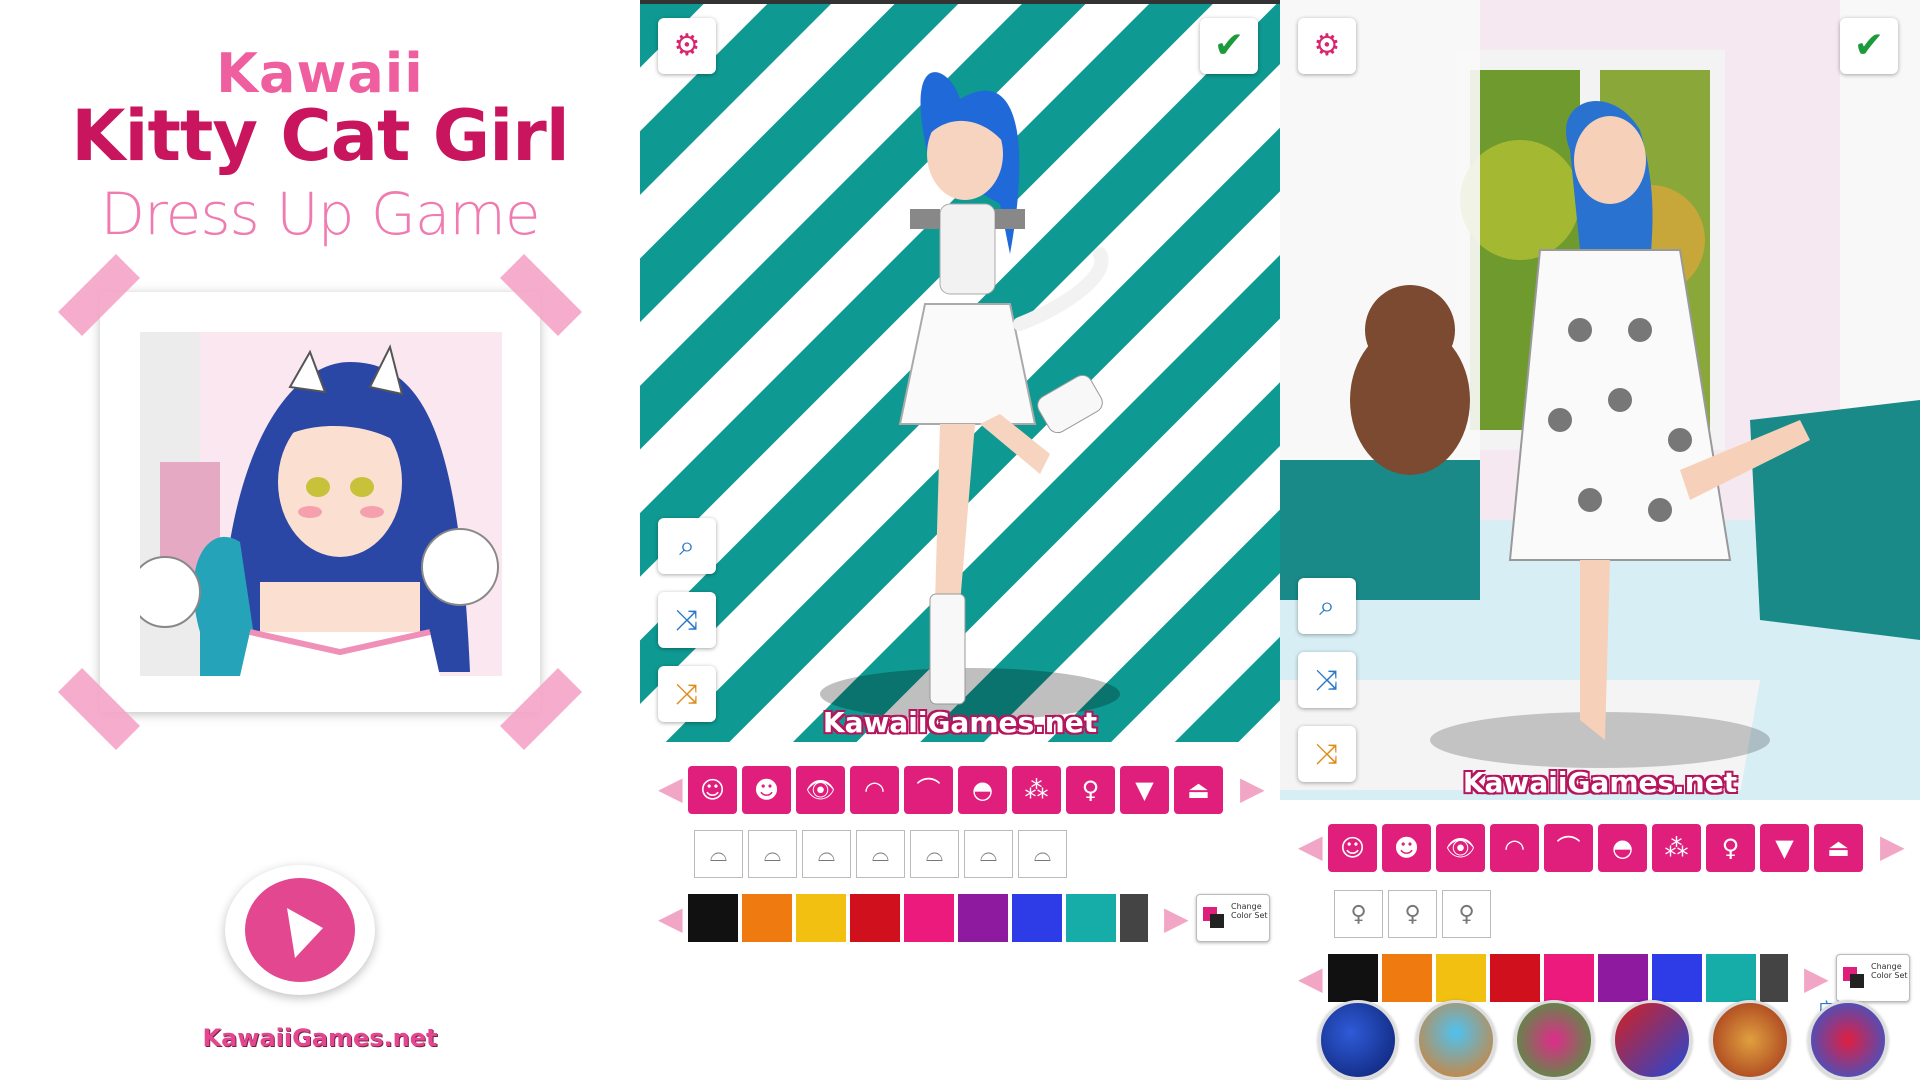 The height and width of the screenshot is (1080, 1920). I want to click on racing-icon, so click(1750, 1040).